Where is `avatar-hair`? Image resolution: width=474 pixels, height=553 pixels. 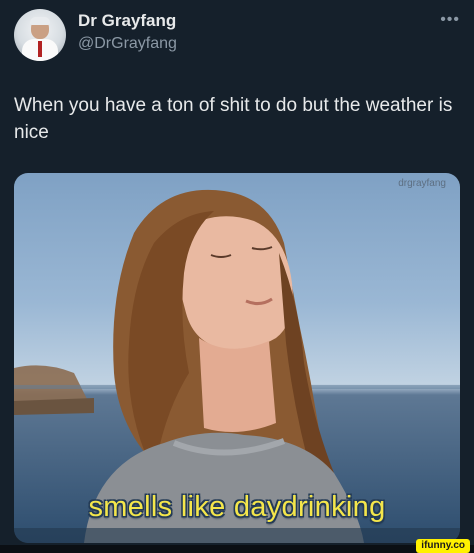 avatar-hair is located at coordinates (40, 21).